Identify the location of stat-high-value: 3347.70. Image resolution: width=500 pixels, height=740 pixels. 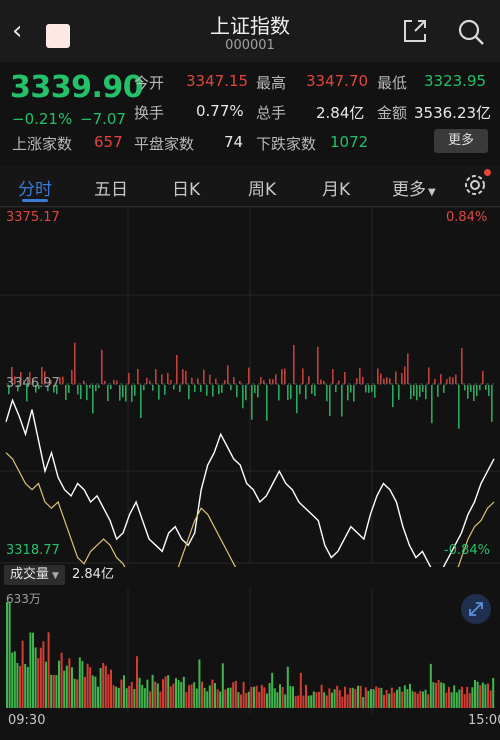
(337, 81).